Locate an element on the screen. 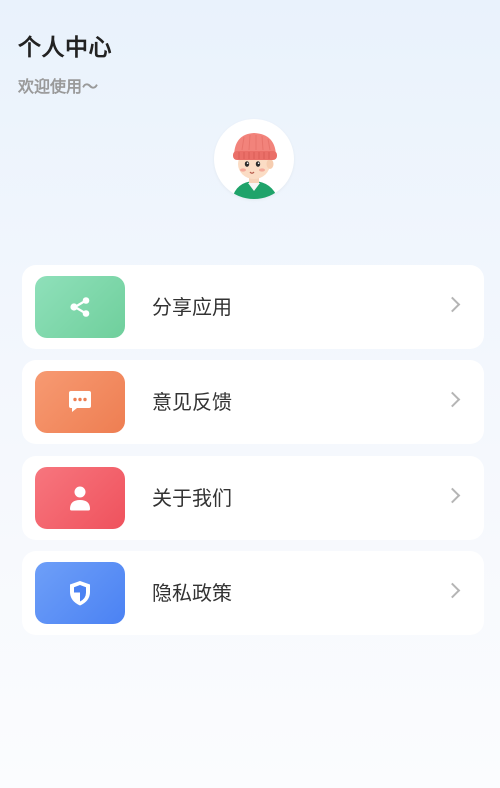  cartoon-boy-avatar-icon is located at coordinates (255, 166).